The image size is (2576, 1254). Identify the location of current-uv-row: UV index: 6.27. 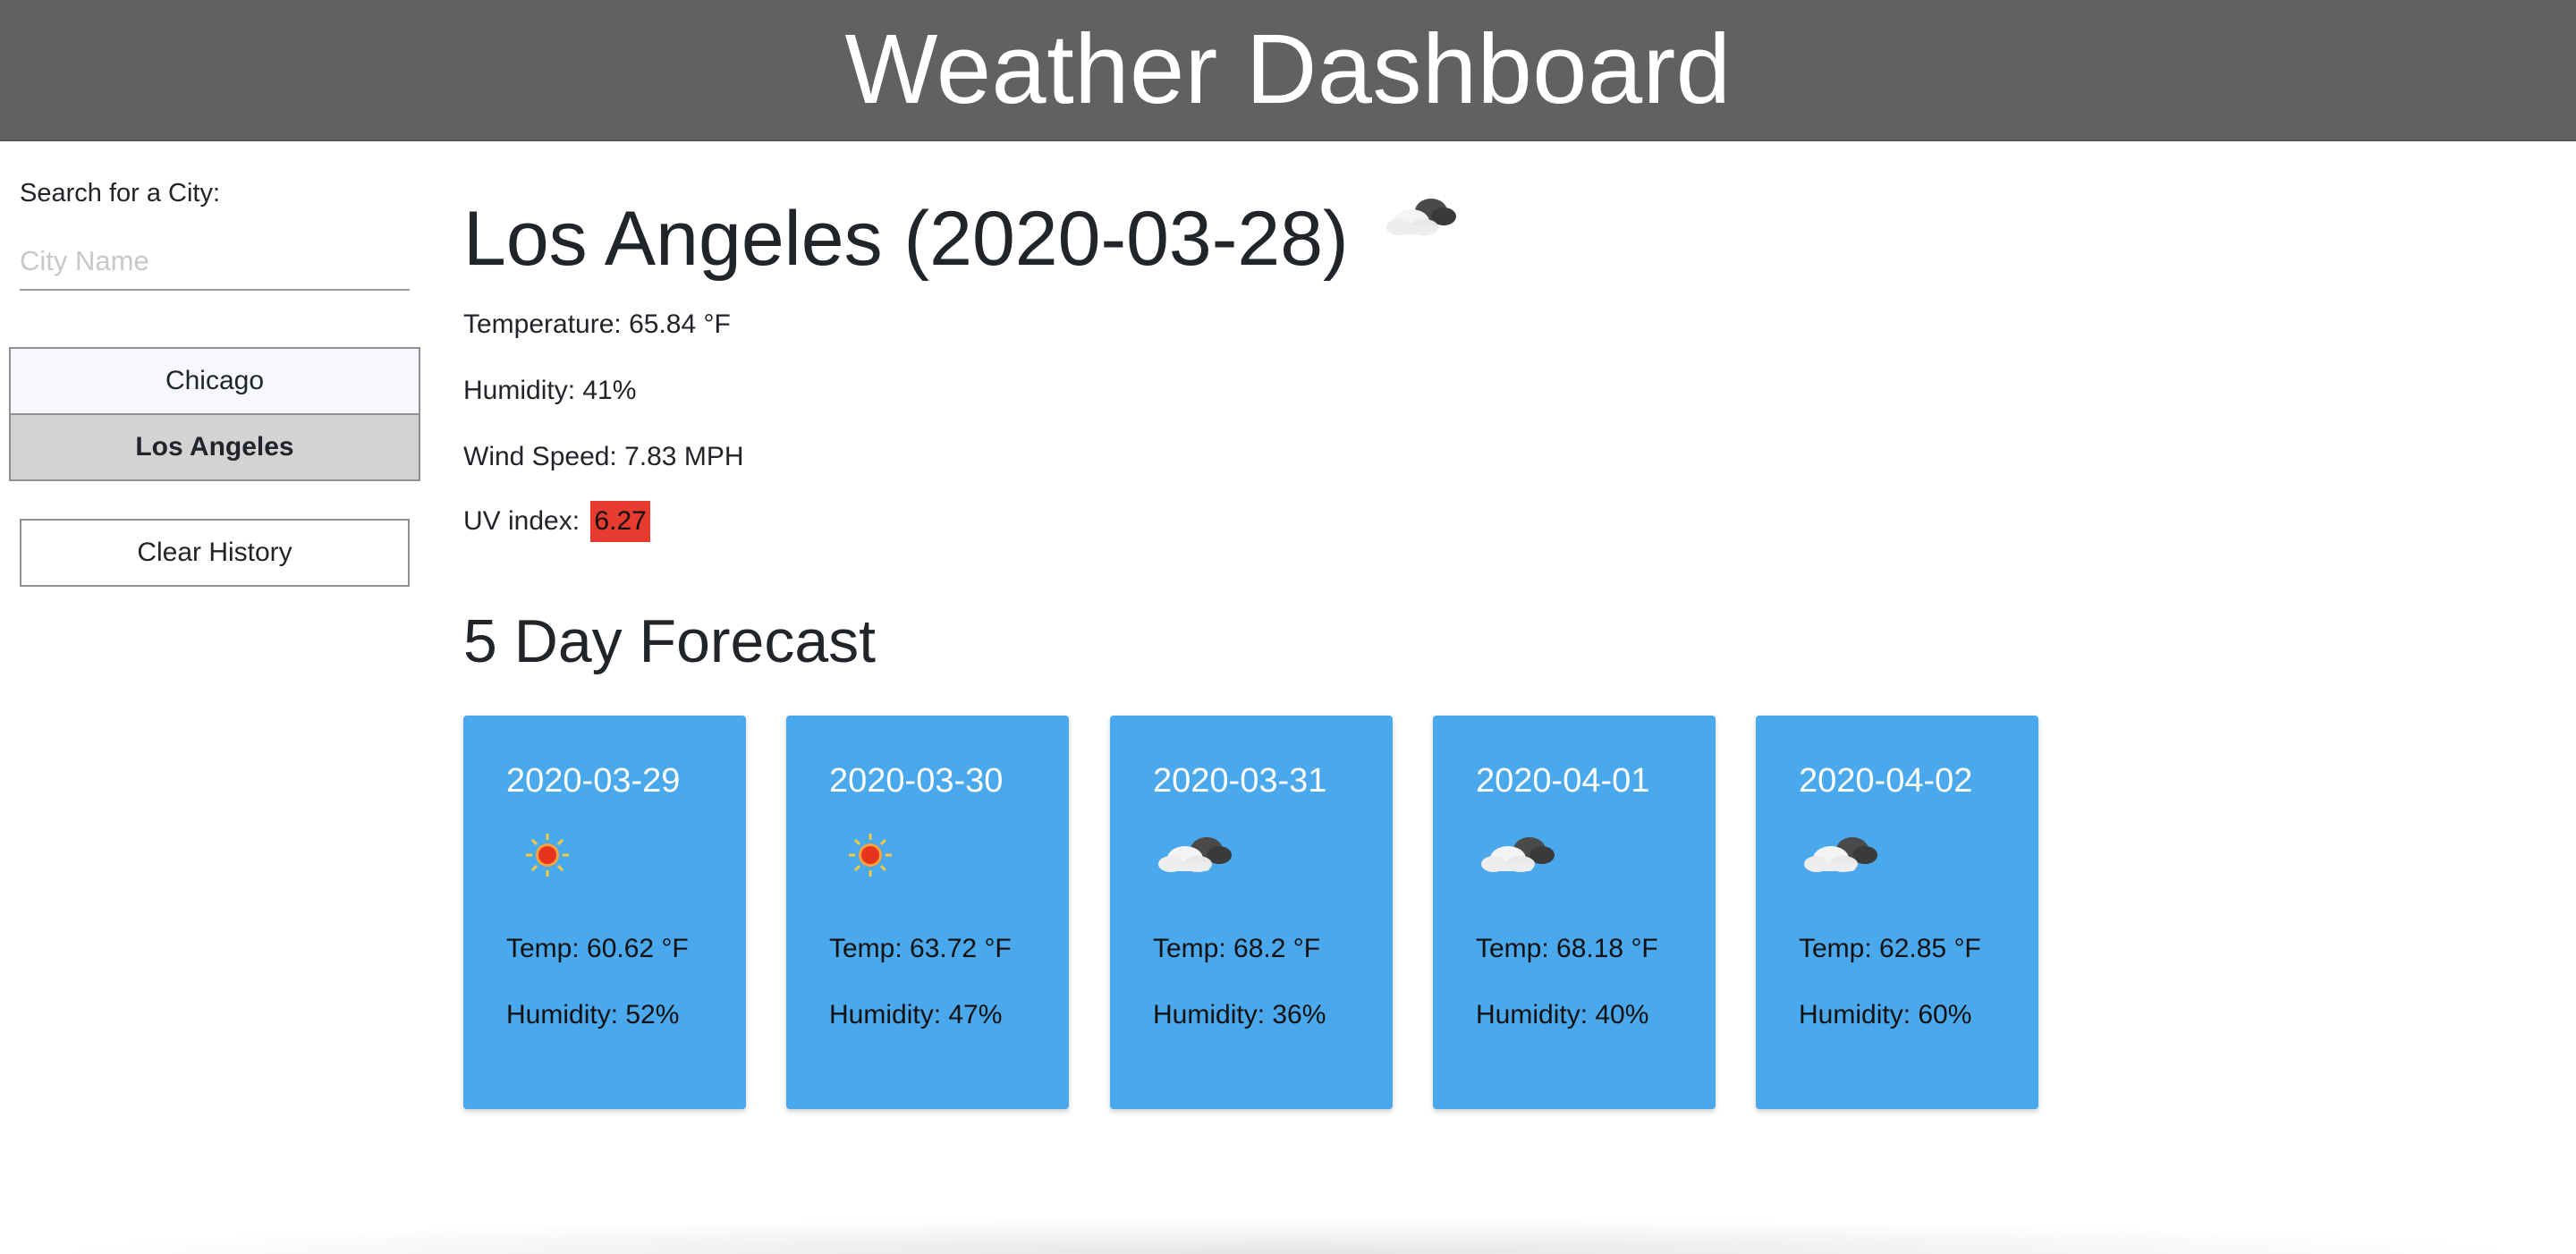
(556, 521).